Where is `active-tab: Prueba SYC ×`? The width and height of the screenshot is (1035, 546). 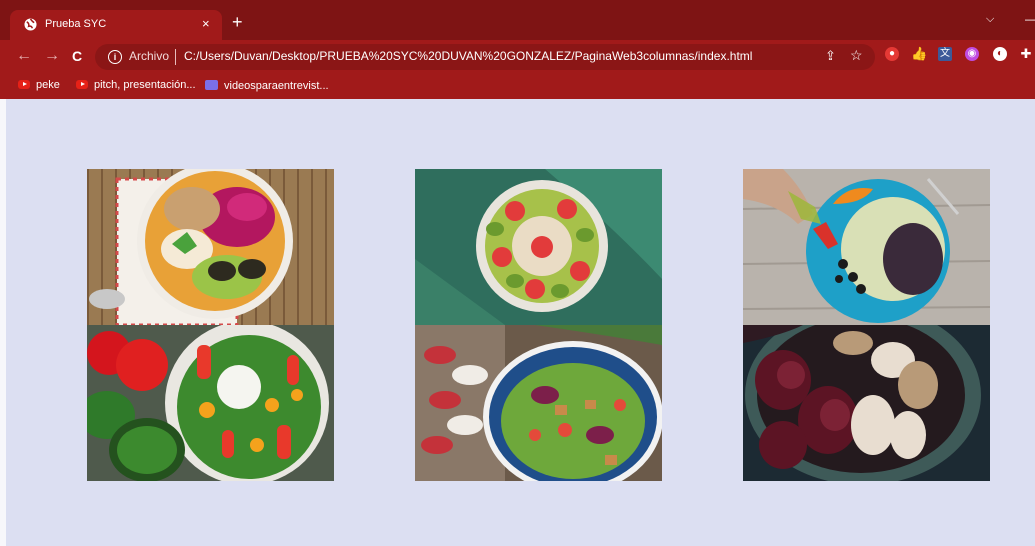
active-tab: Prueba SYC × is located at coordinates (116, 25).